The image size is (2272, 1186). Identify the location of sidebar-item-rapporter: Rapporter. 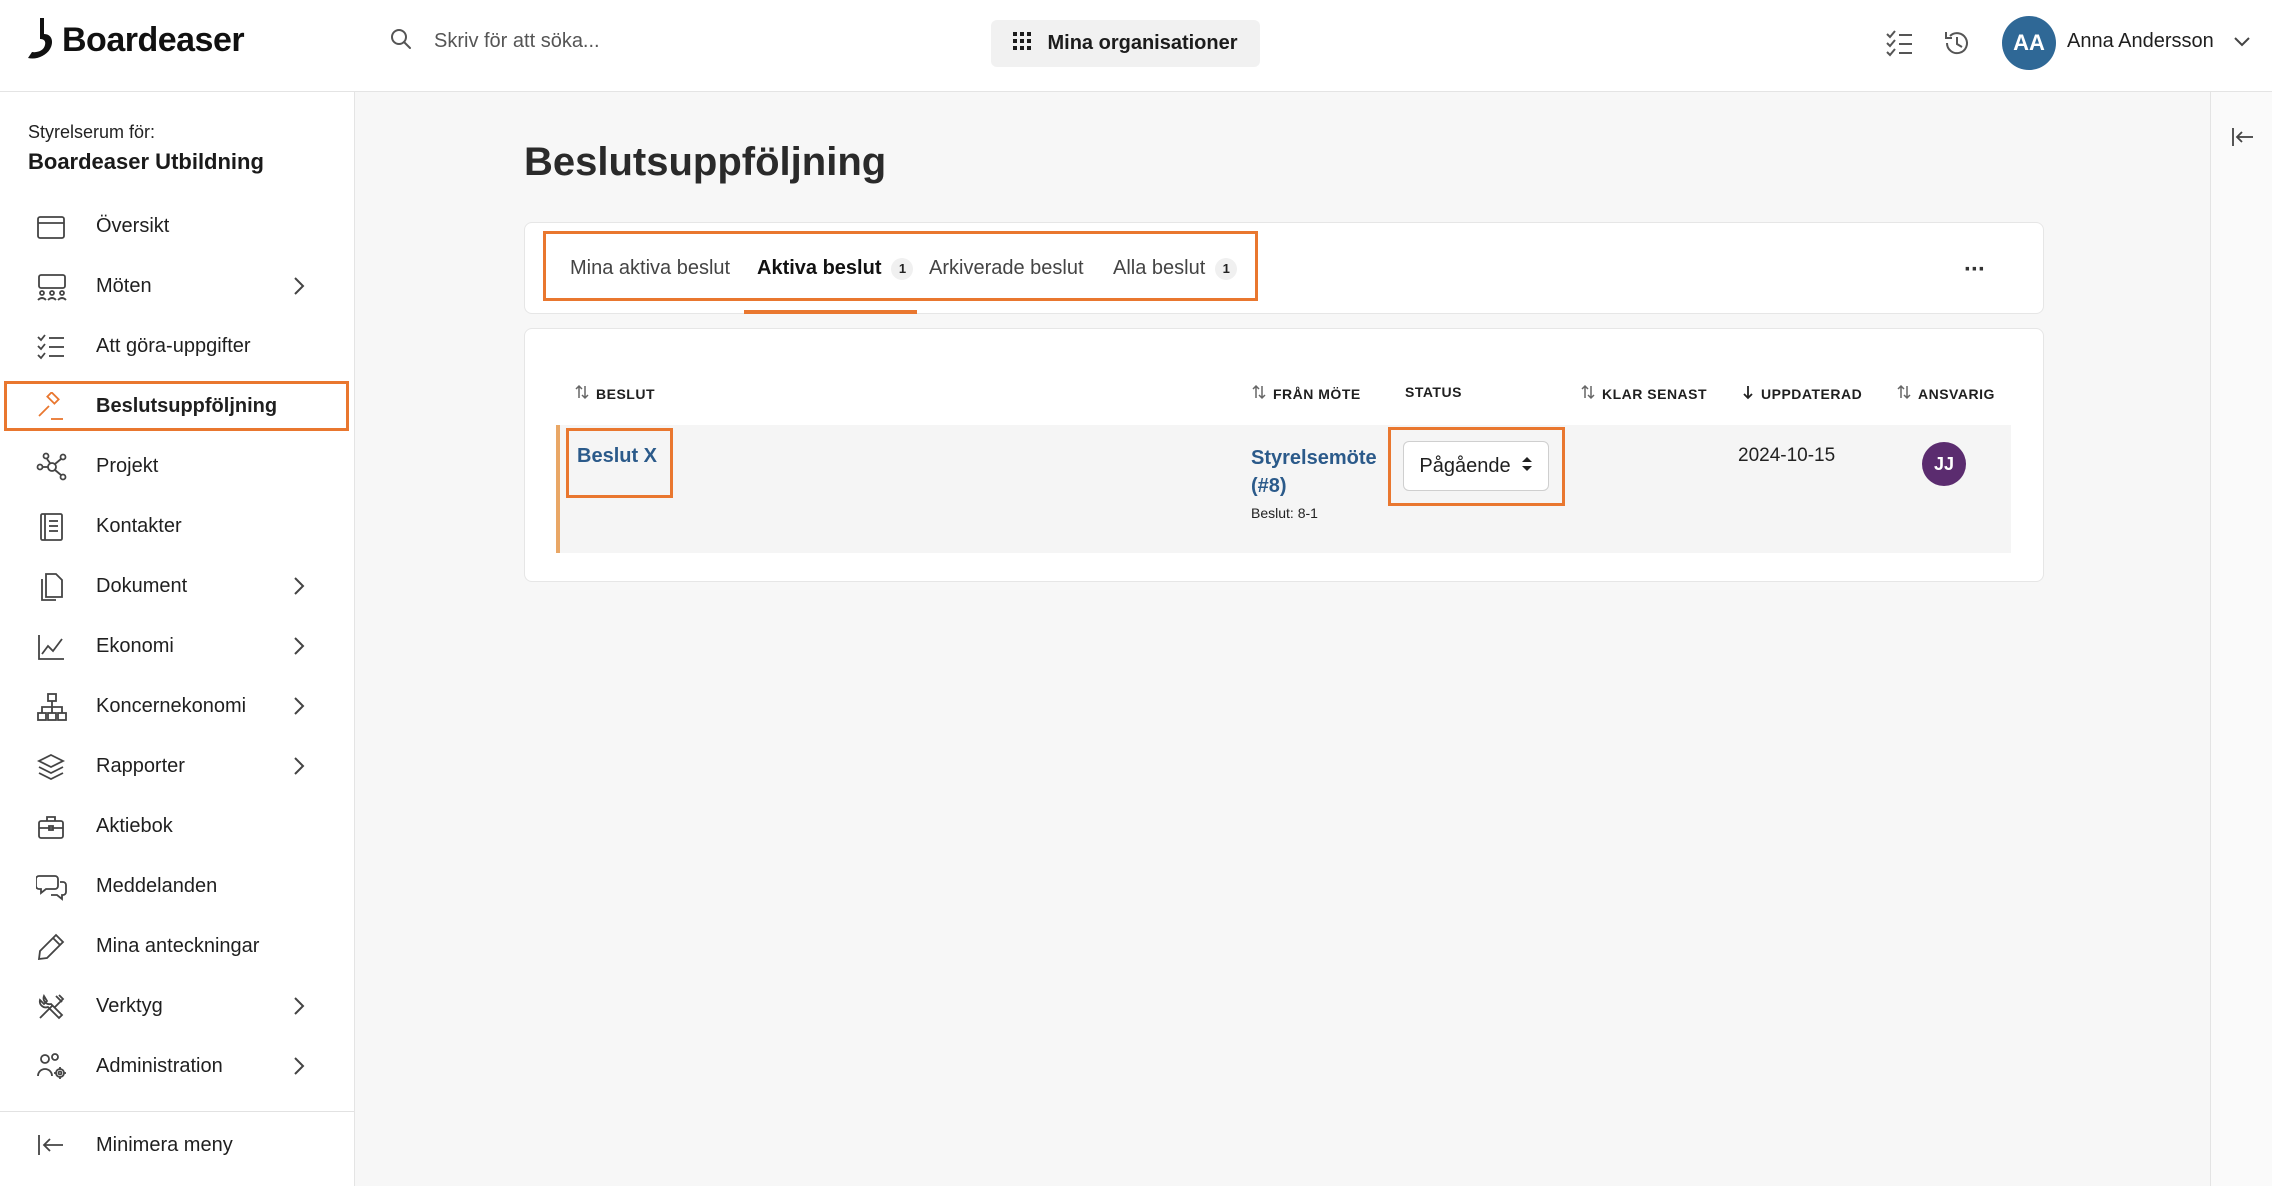
(177, 766).